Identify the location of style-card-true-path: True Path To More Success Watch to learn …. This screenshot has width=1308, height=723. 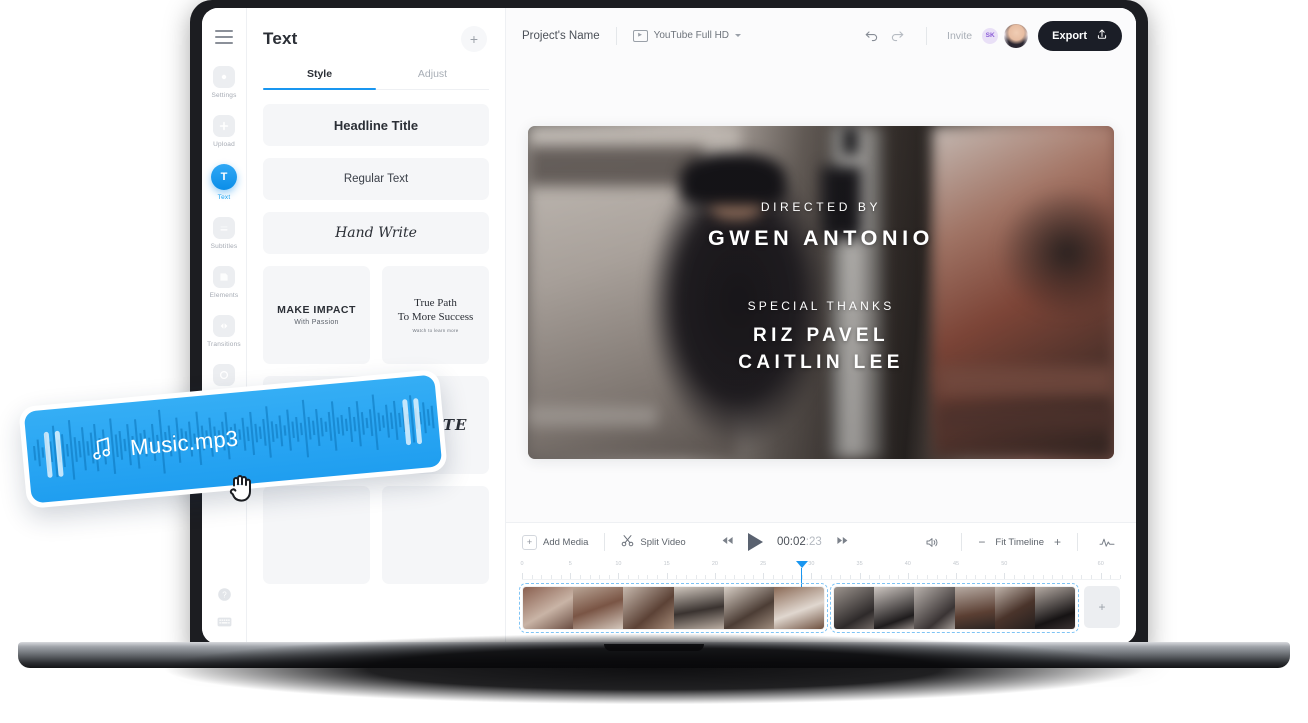
(435, 315).